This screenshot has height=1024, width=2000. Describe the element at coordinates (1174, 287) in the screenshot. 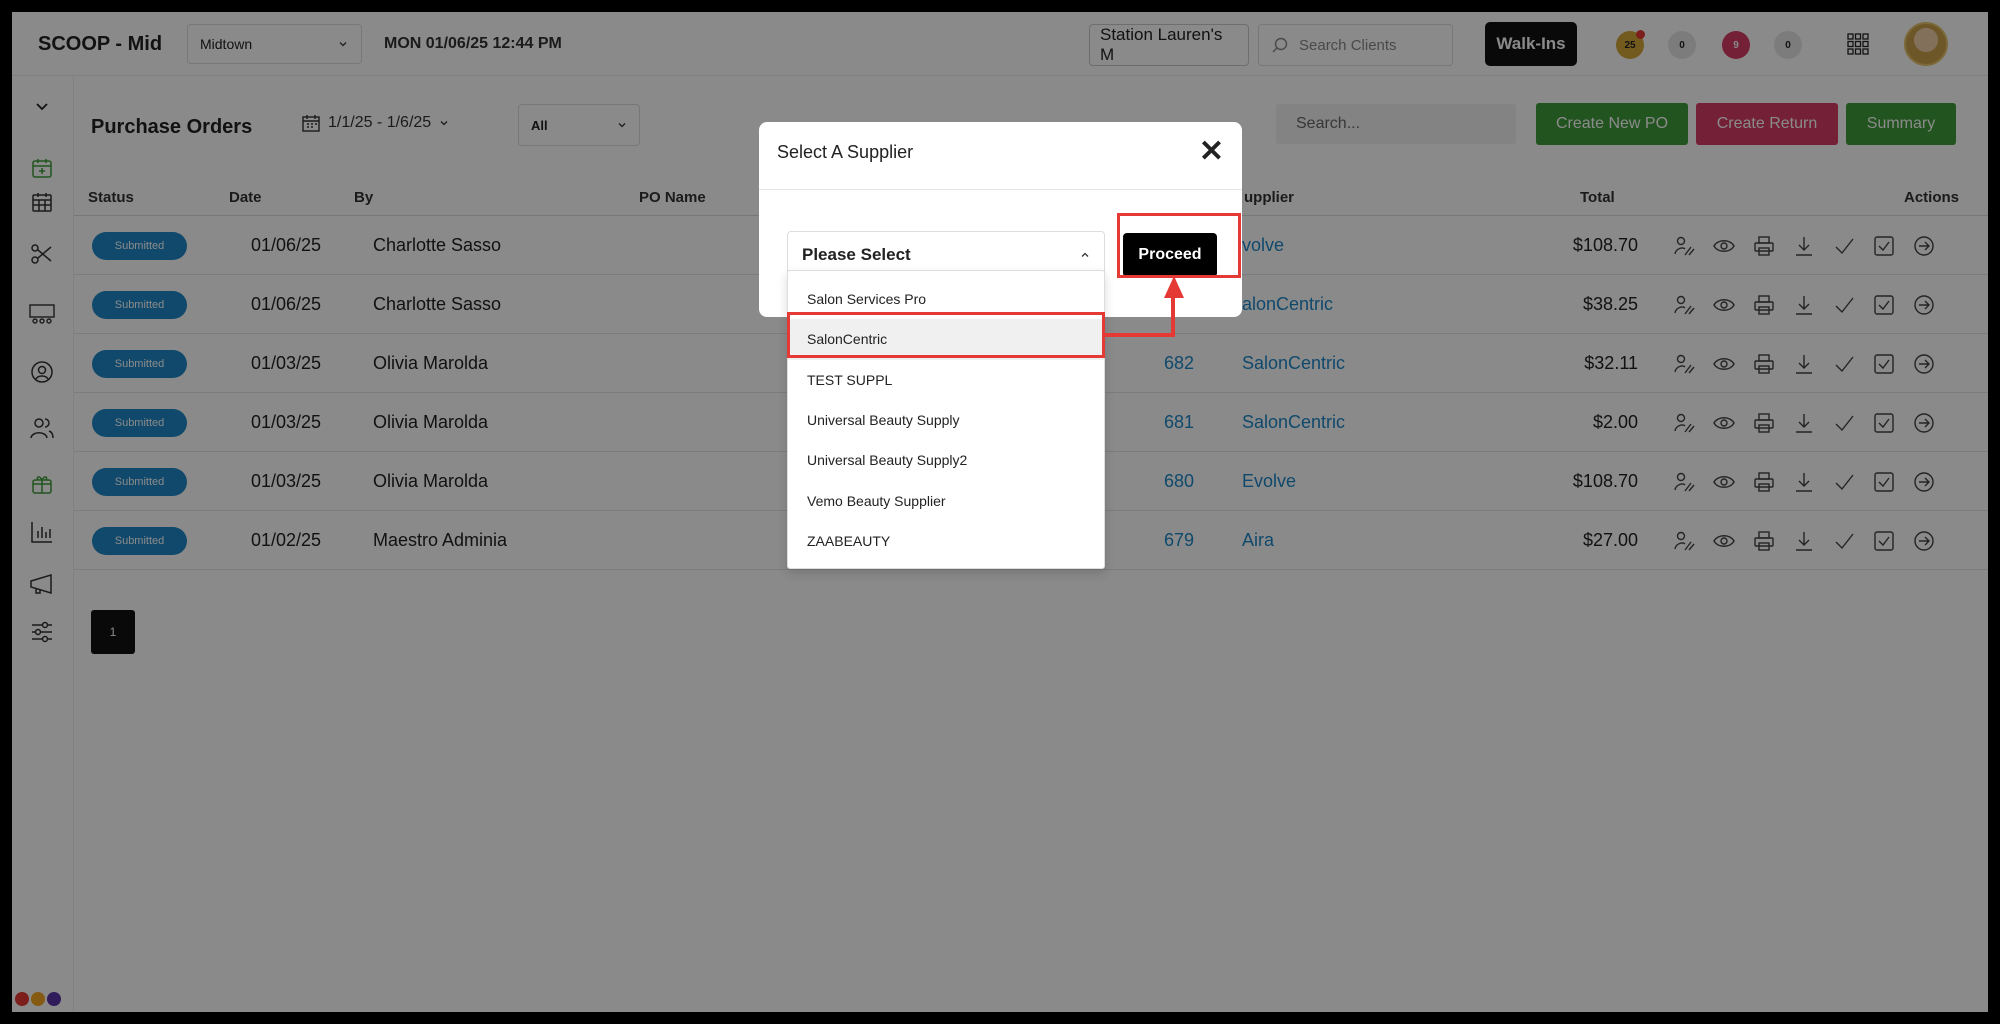

I see `arrow-up-icon` at that location.